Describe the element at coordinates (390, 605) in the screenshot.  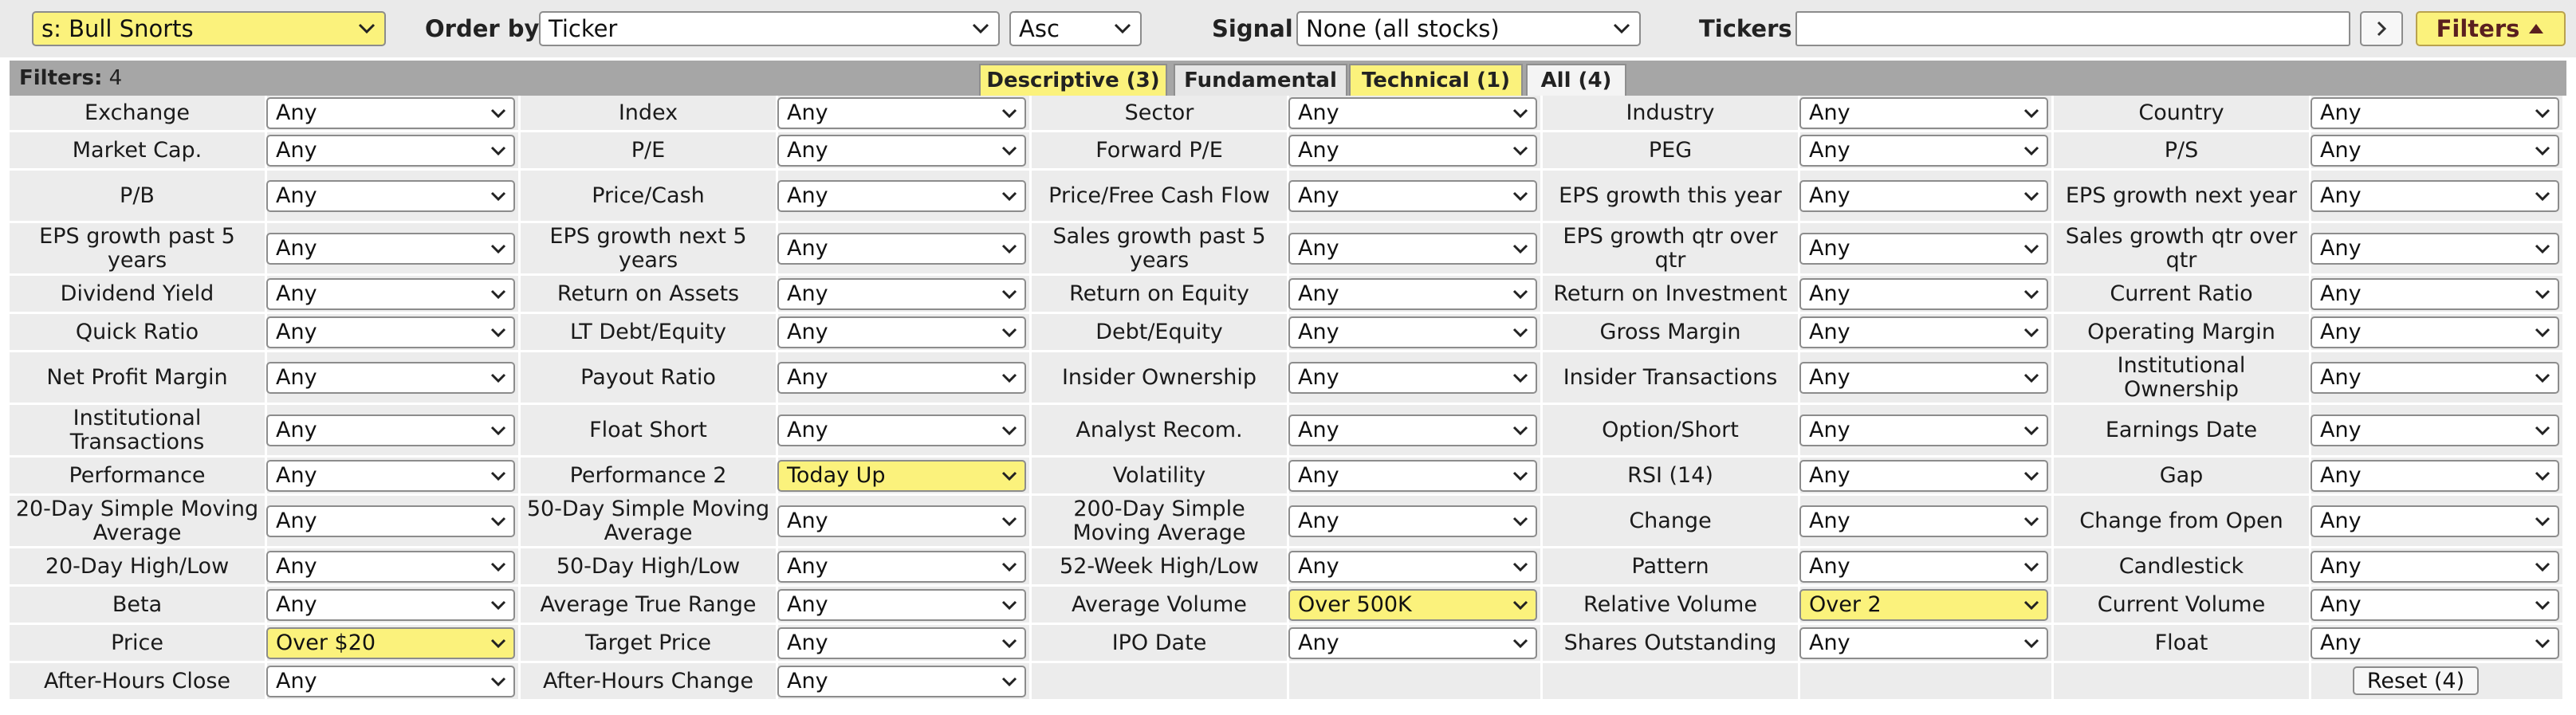
I see `filter-select-beta: Any` at that location.